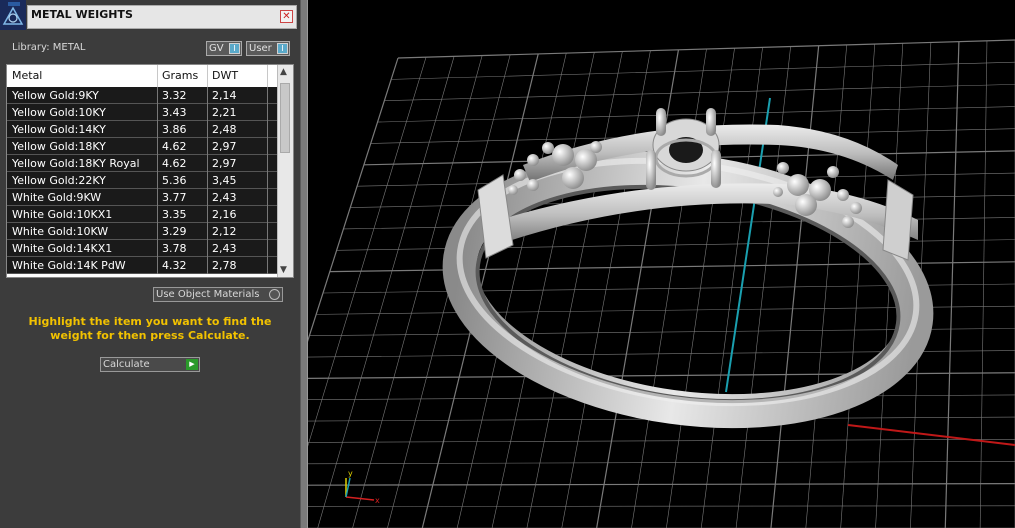  I want to click on header-metal: Metal, so click(27, 75).